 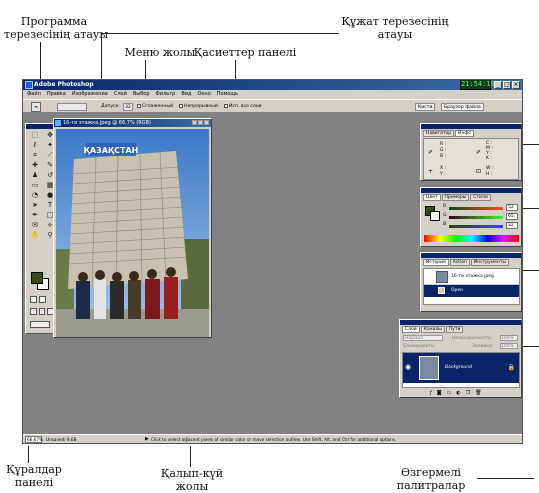 What do you see at coordinates (476, 217) in the screenshot?
I see `slider-g-track` at bounding box center [476, 217].